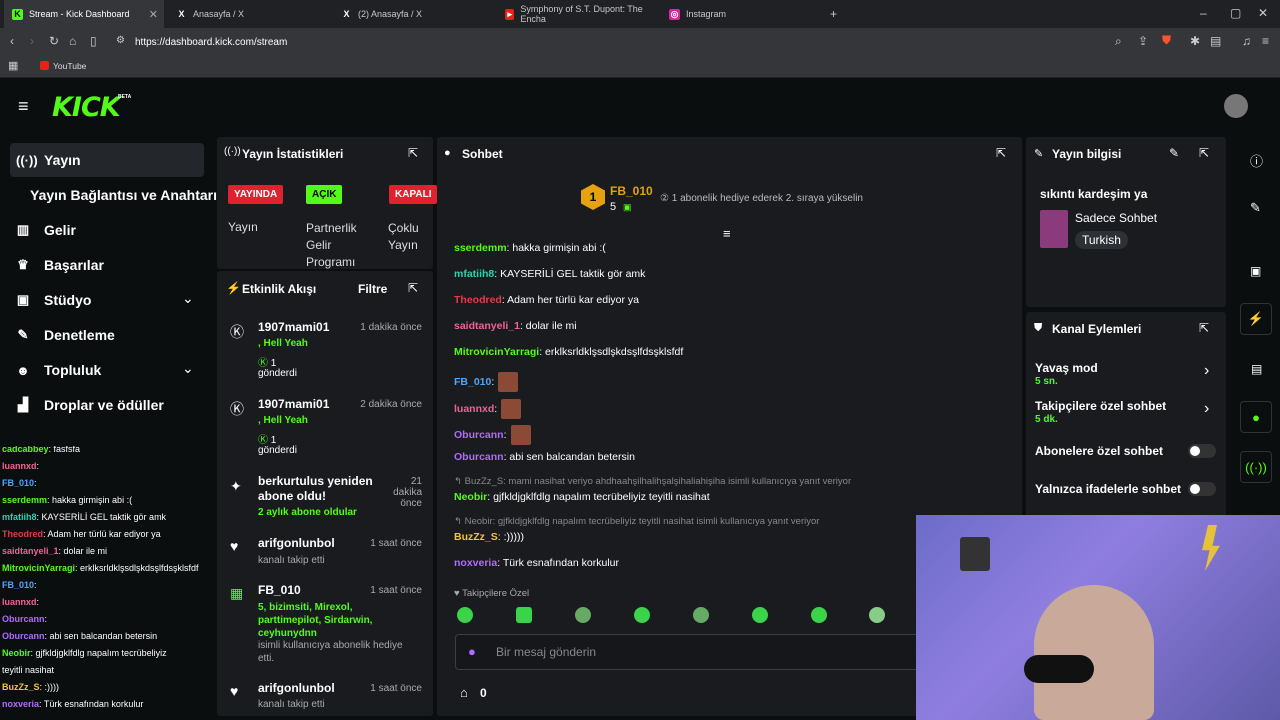  What do you see at coordinates (1256, 417) in the screenshot?
I see `chat-bubble-icon: ●` at bounding box center [1256, 417].